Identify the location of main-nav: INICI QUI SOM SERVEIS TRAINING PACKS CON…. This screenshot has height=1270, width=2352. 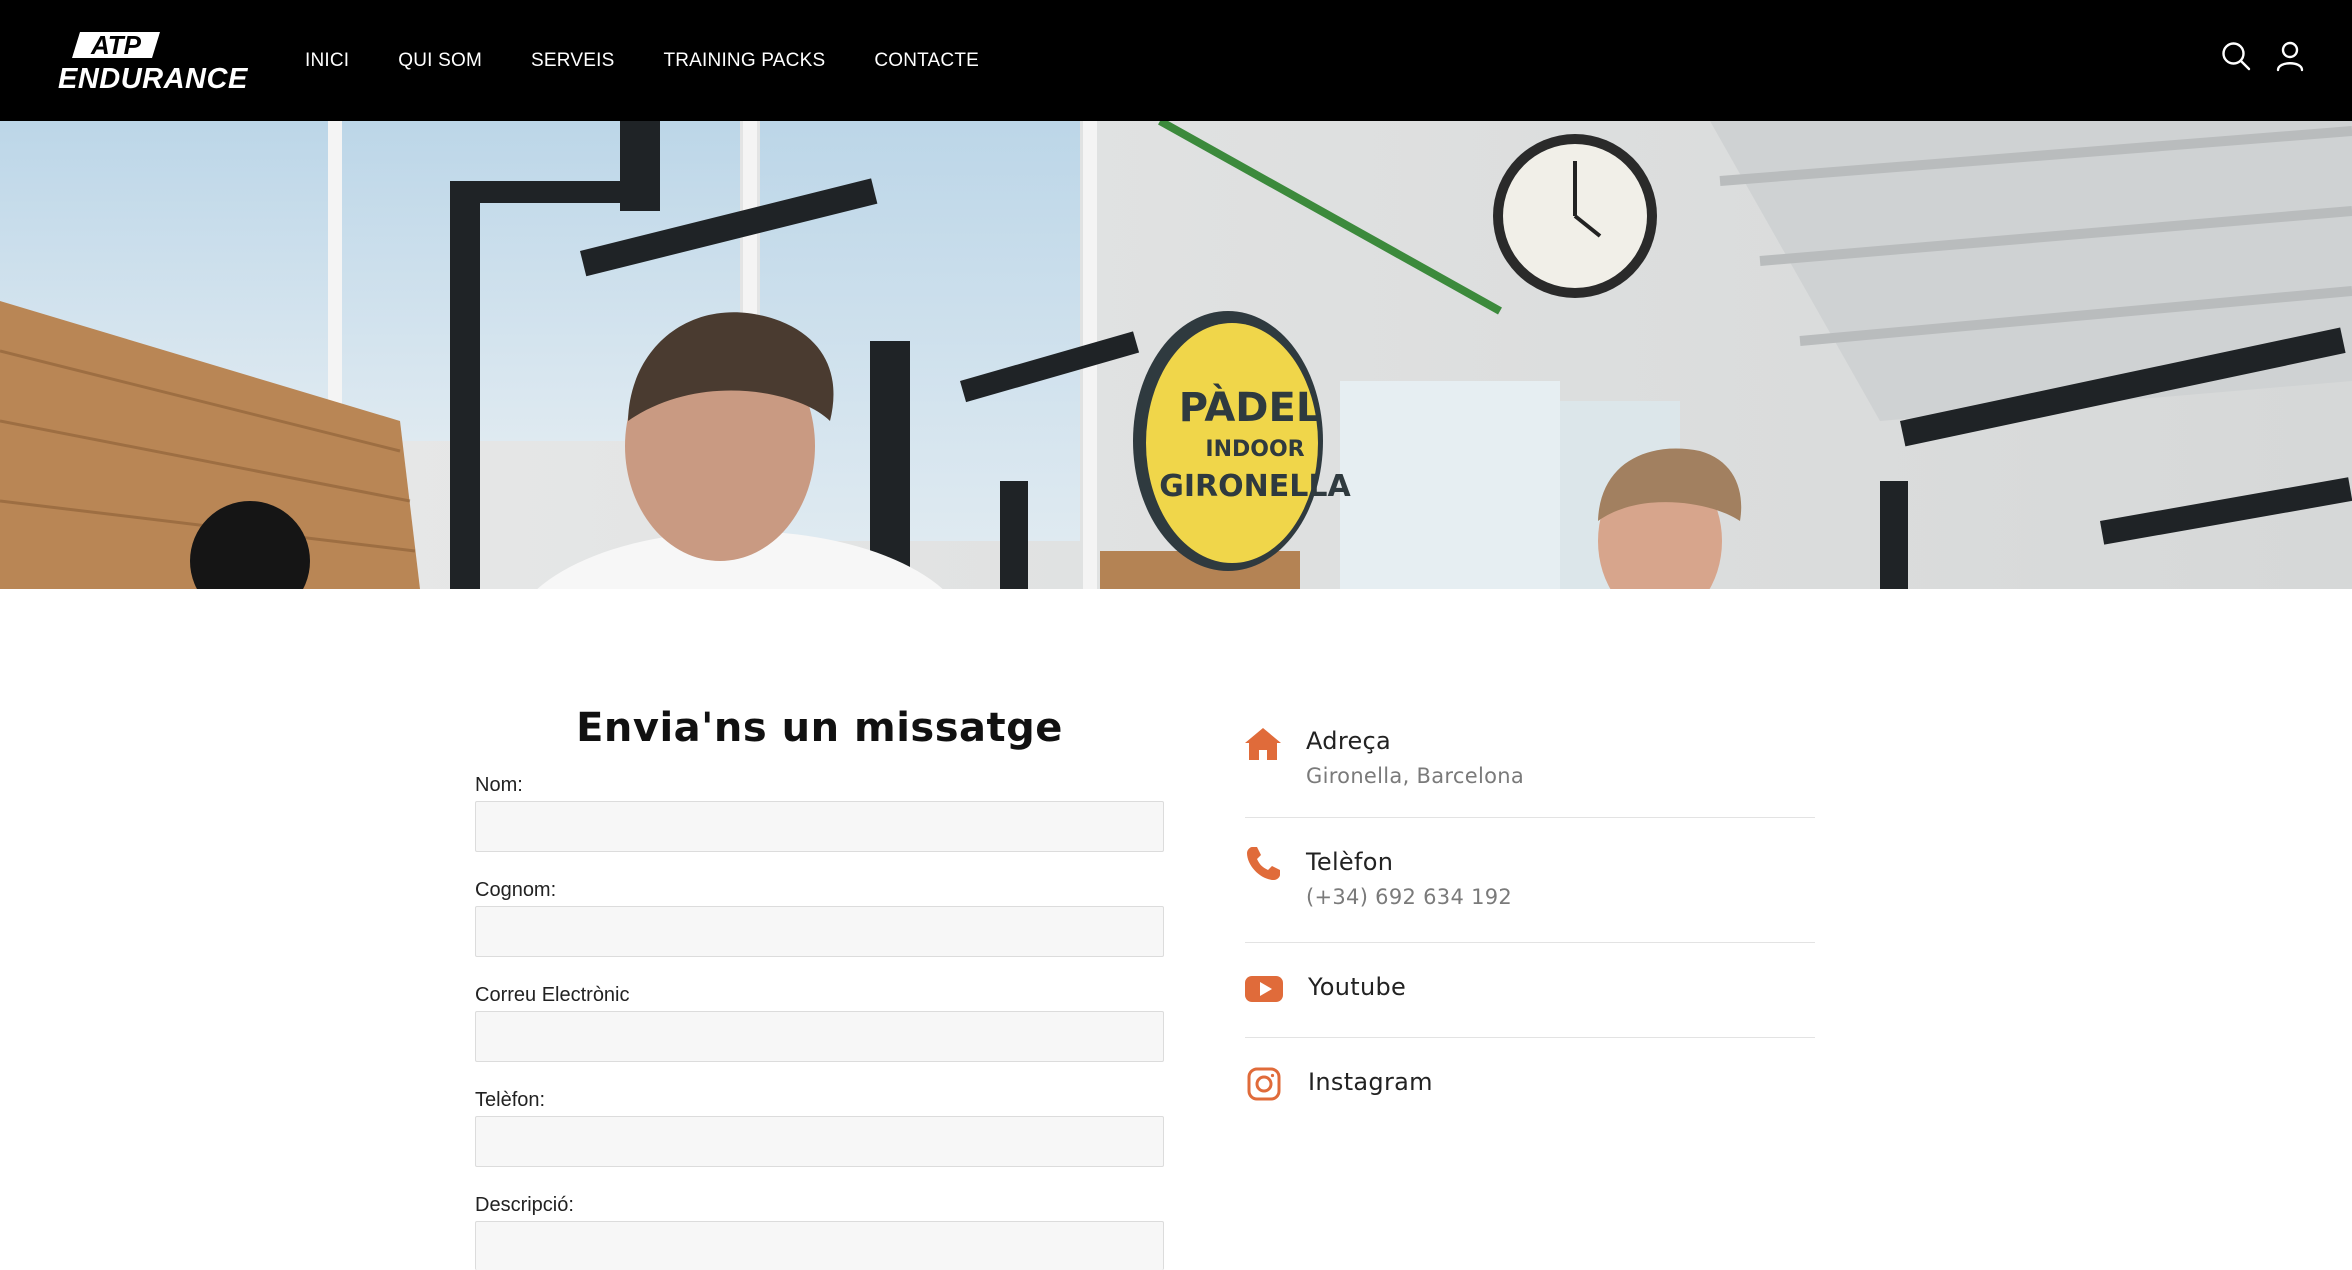
(666, 60).